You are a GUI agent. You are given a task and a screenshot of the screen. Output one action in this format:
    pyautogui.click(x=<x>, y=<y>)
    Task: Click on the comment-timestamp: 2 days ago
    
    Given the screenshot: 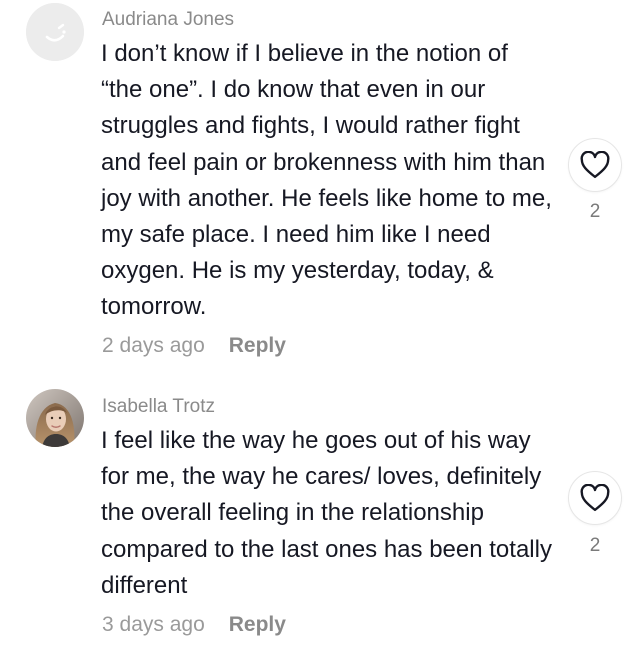 What is the action you would take?
    pyautogui.click(x=153, y=345)
    